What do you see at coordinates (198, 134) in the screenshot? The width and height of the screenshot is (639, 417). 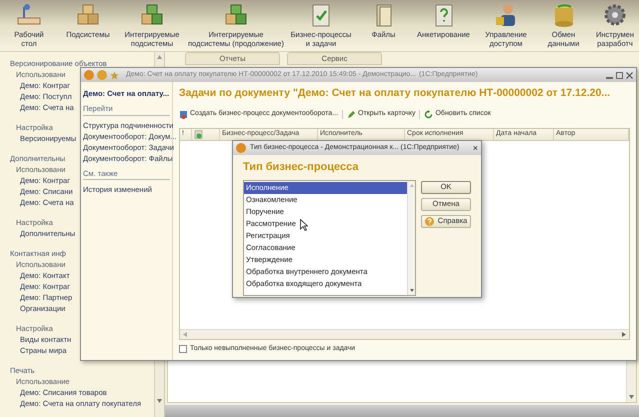 I see `task-icon` at bounding box center [198, 134].